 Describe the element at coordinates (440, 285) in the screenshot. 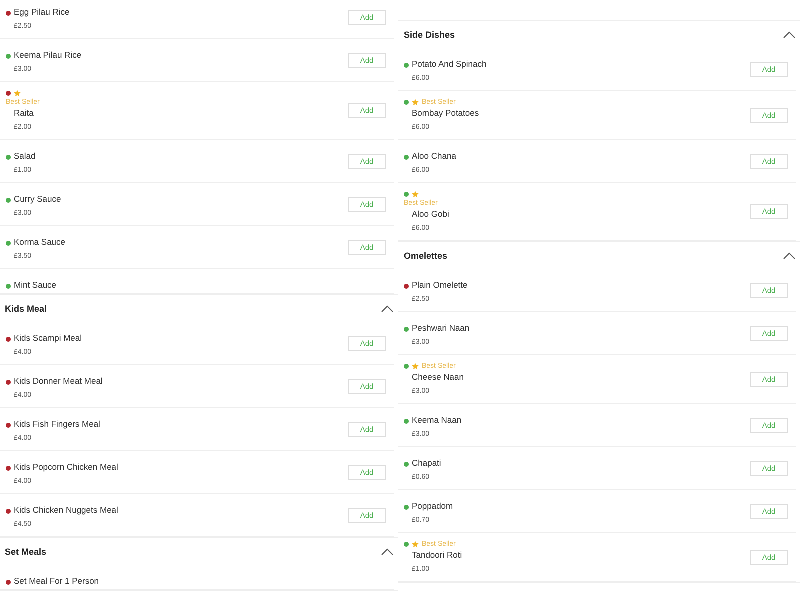

I see `item-name: Plain Omelette` at that location.